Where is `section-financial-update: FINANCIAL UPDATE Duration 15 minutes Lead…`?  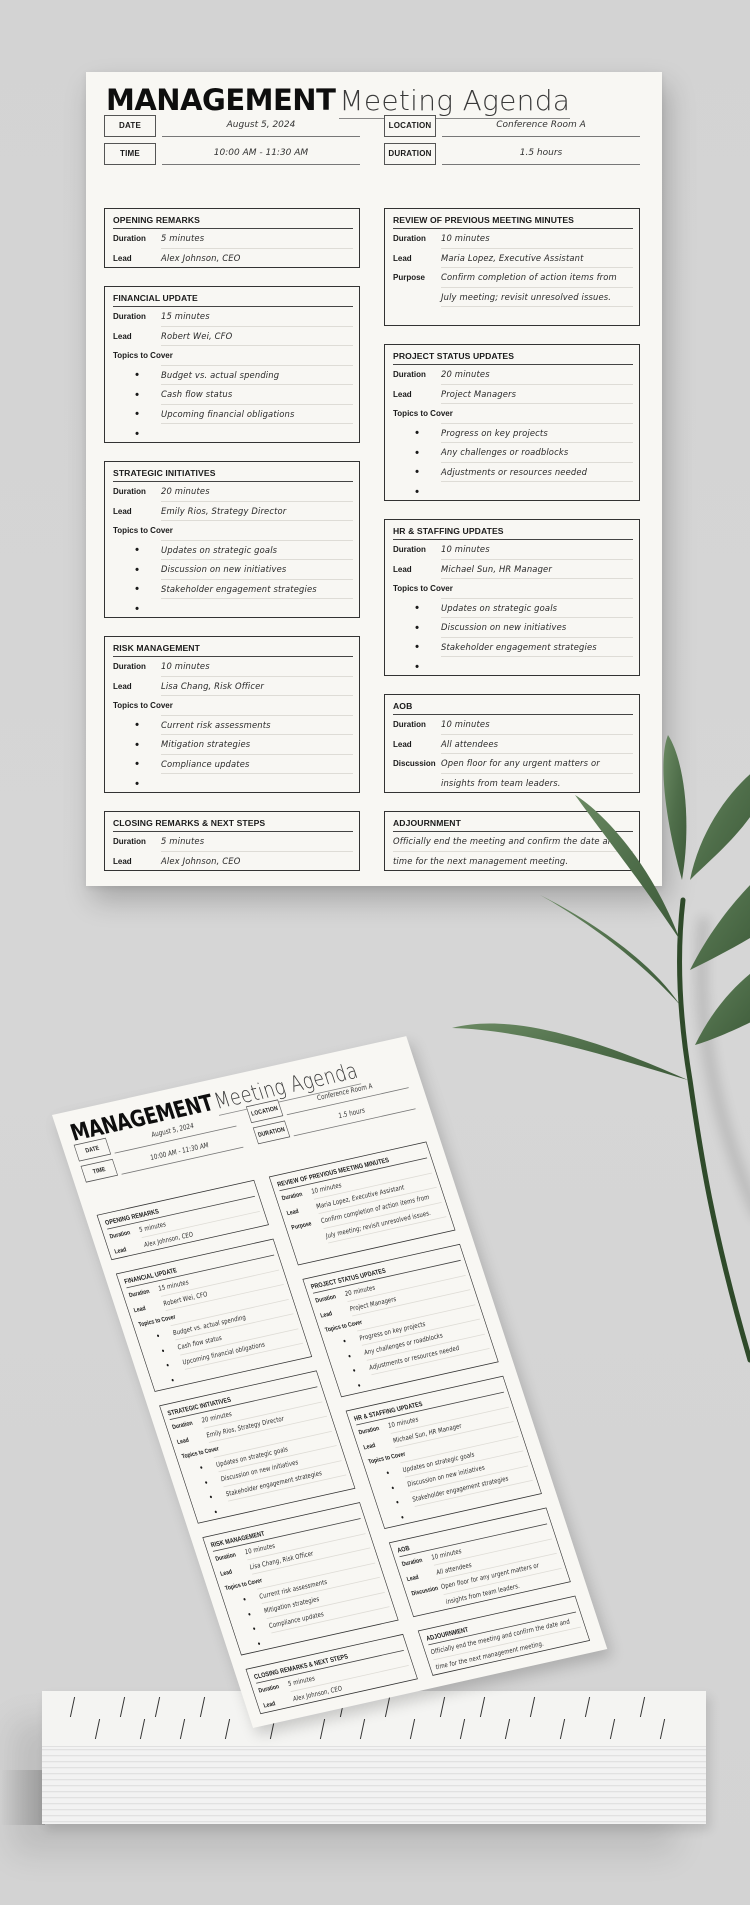 section-financial-update: FINANCIAL UPDATE Duration 15 minutes Lead… is located at coordinates (214, 1315).